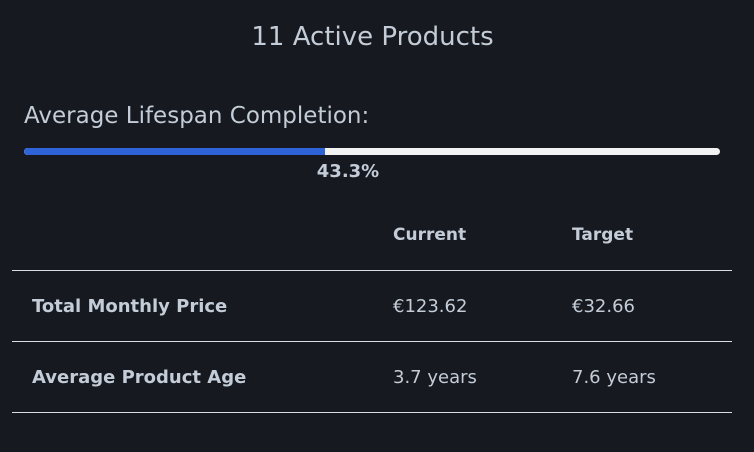 Image resolution: width=754 pixels, height=452 pixels. Describe the element at coordinates (603, 306) in the screenshot. I see `target-value: €32.66` at that location.